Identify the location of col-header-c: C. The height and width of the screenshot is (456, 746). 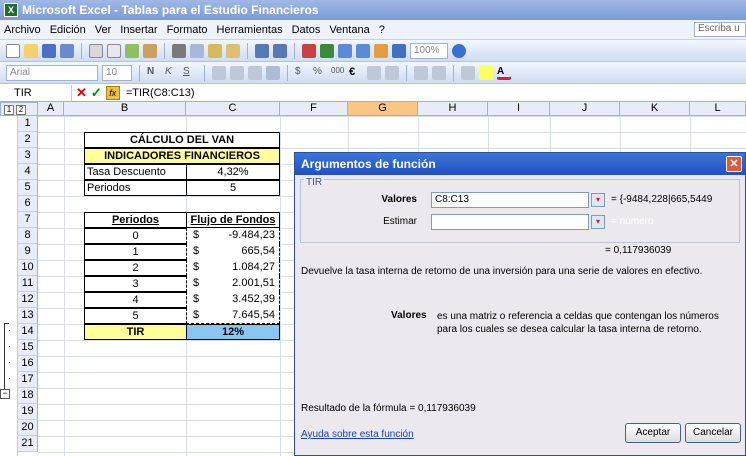
(233, 109).